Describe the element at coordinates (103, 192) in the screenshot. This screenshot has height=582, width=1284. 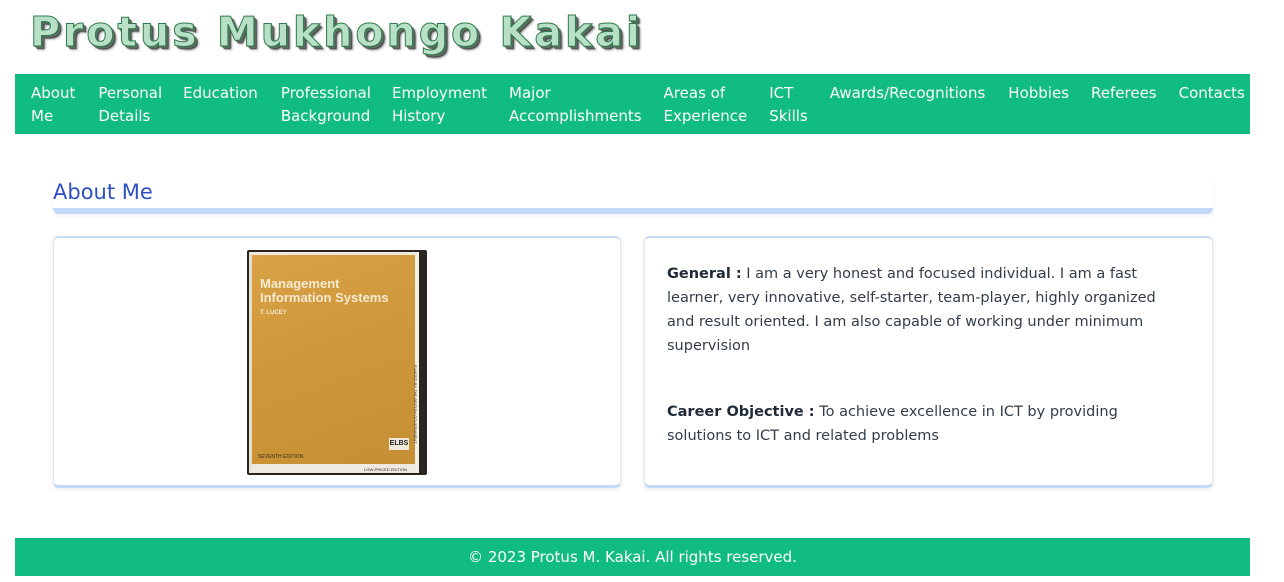
I see `section-heading: About Me` at that location.